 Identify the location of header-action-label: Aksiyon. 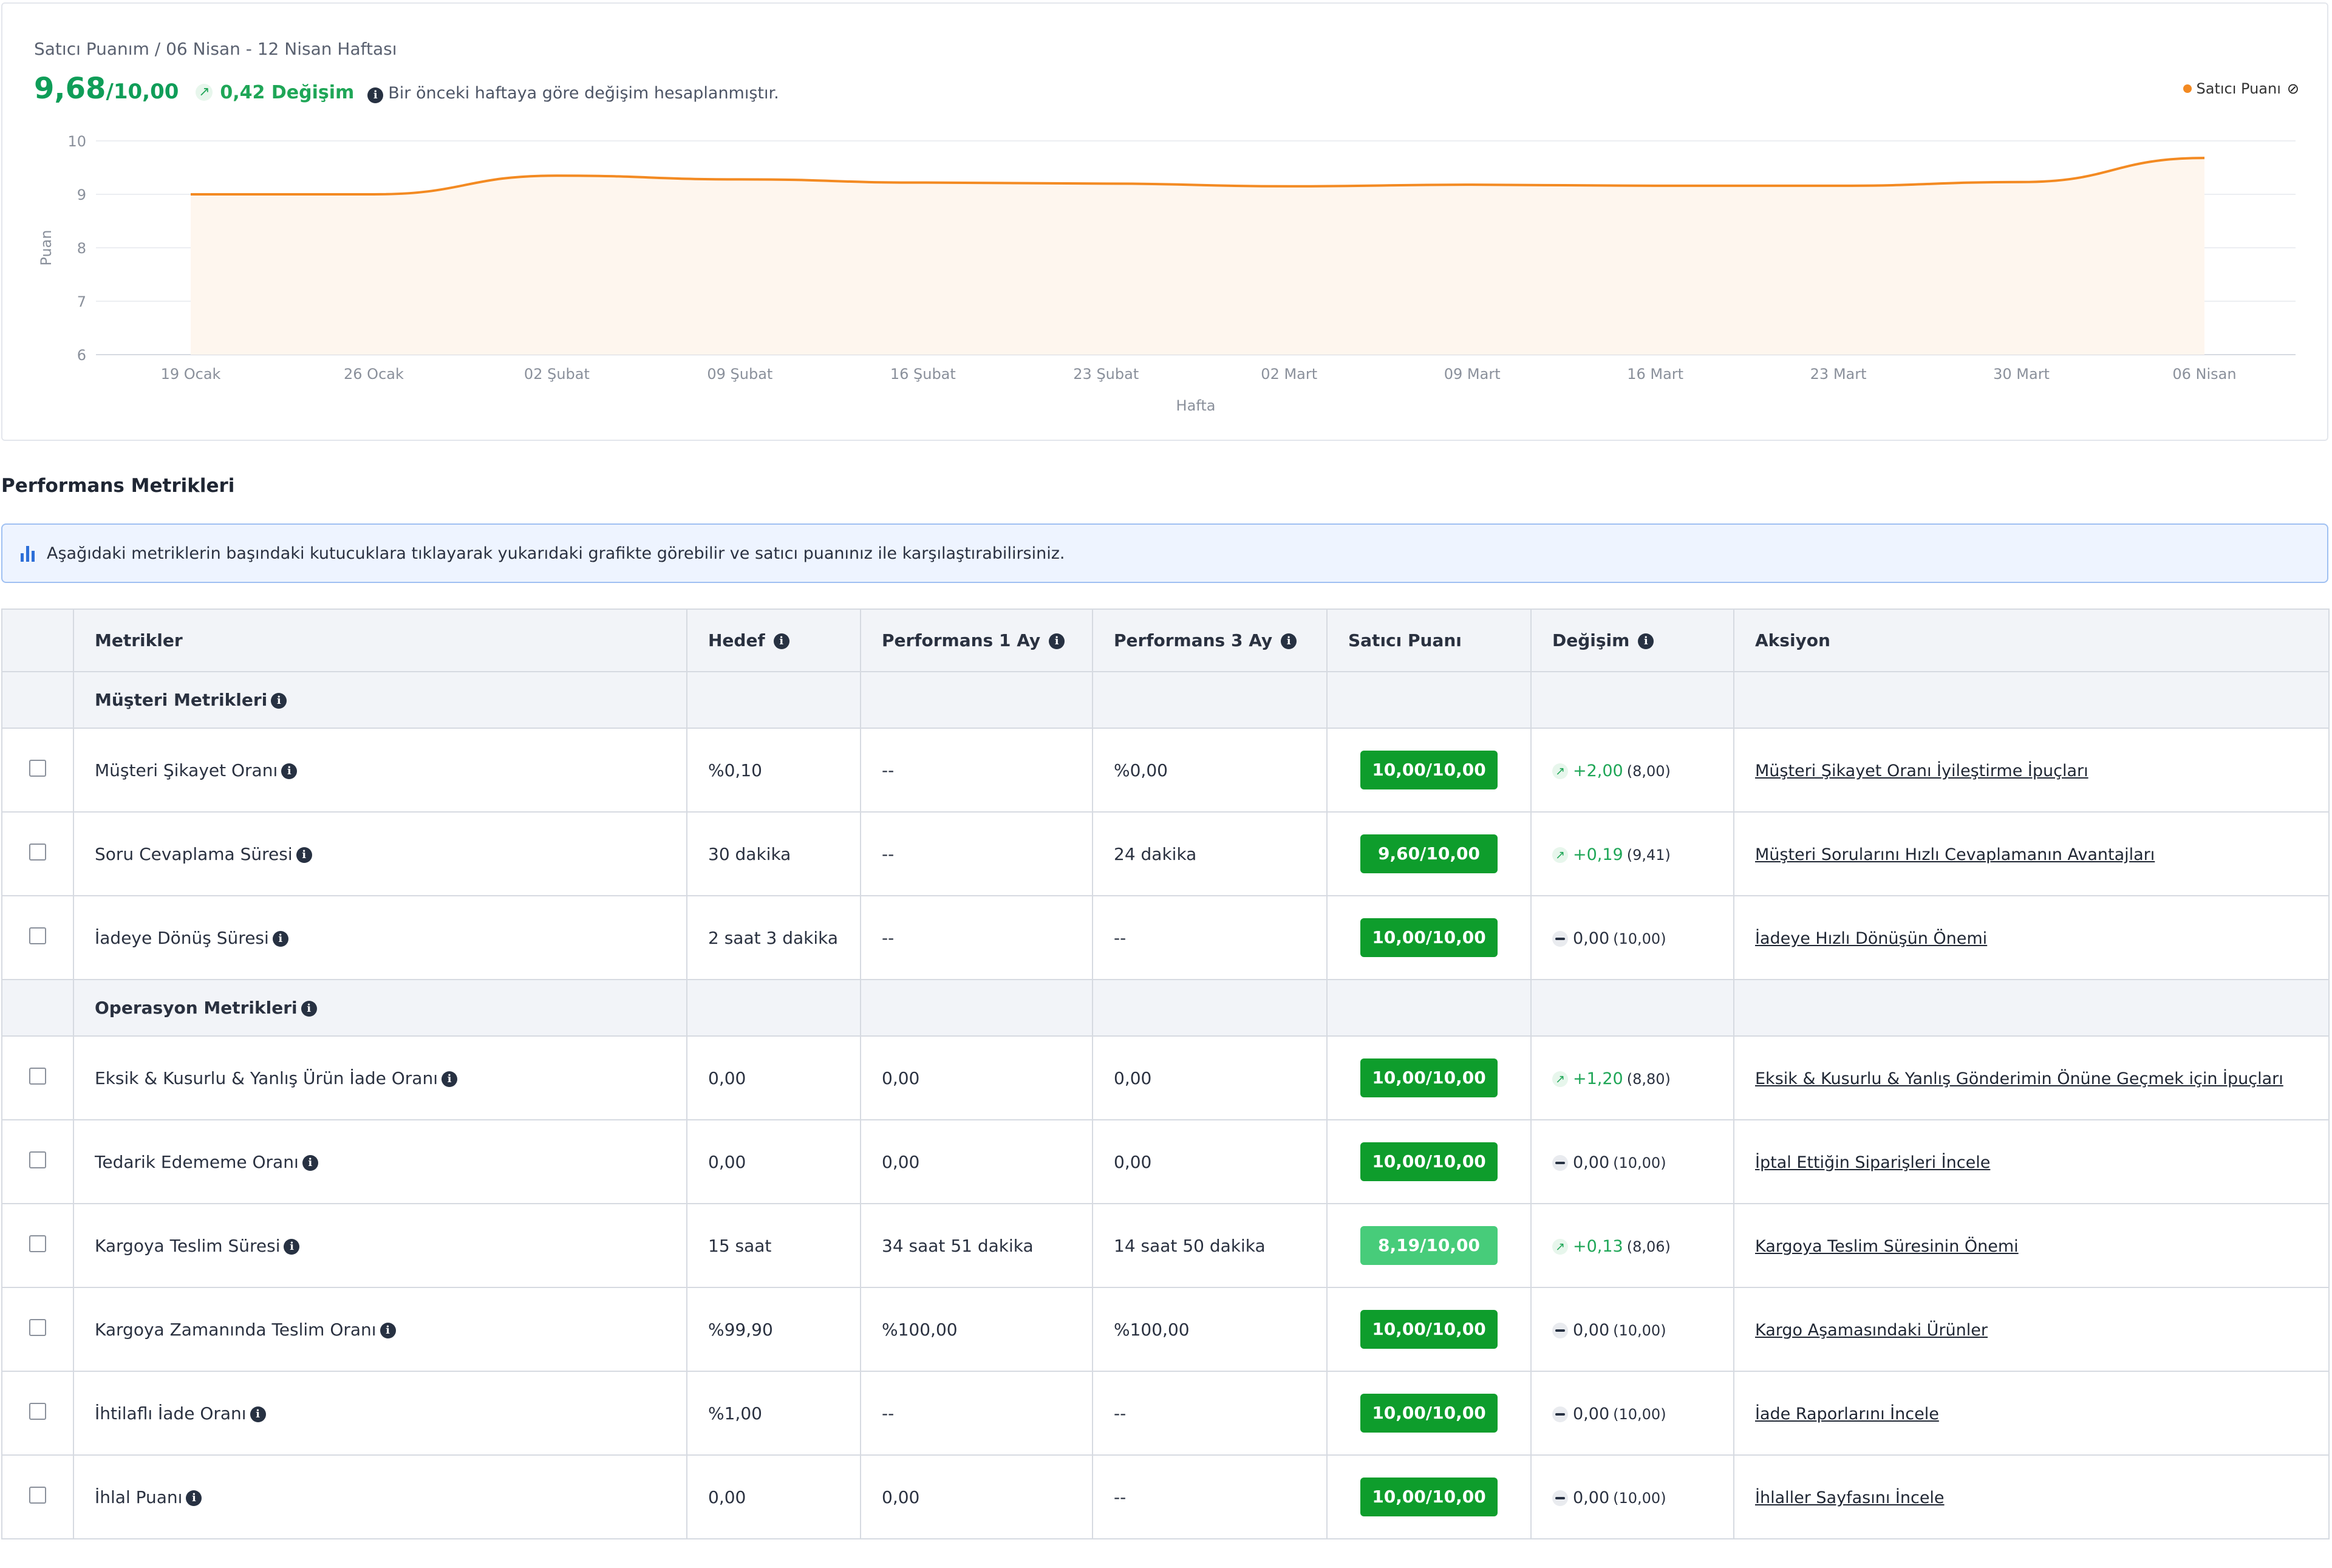
(1793, 640).